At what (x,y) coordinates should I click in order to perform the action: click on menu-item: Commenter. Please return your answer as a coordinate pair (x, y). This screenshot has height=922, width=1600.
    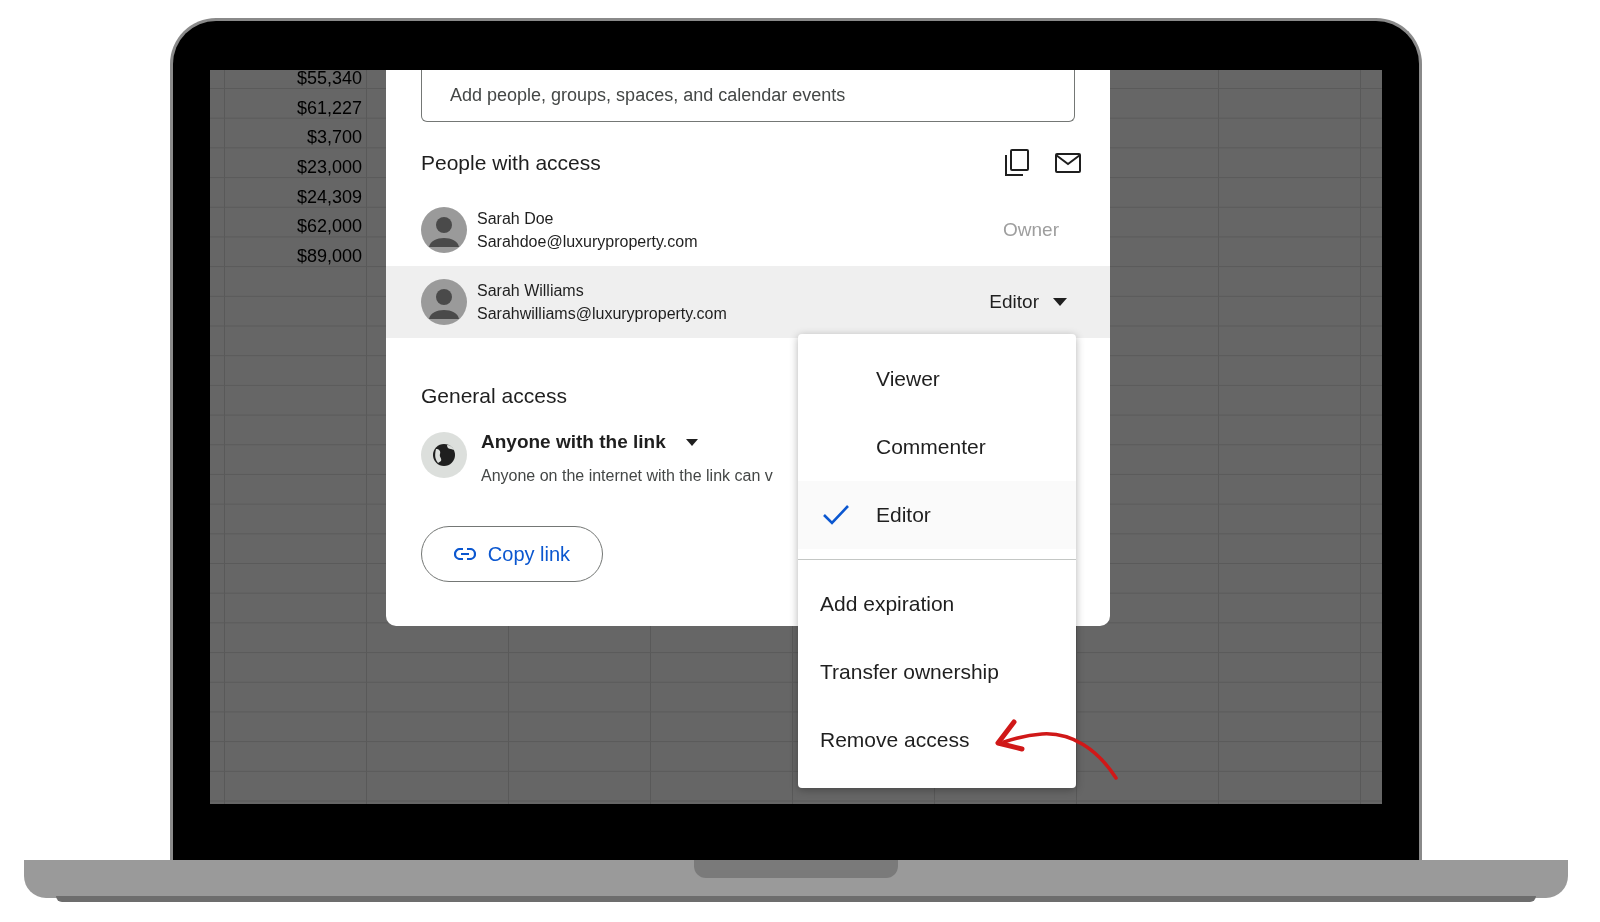
    Looking at the image, I should click on (937, 447).